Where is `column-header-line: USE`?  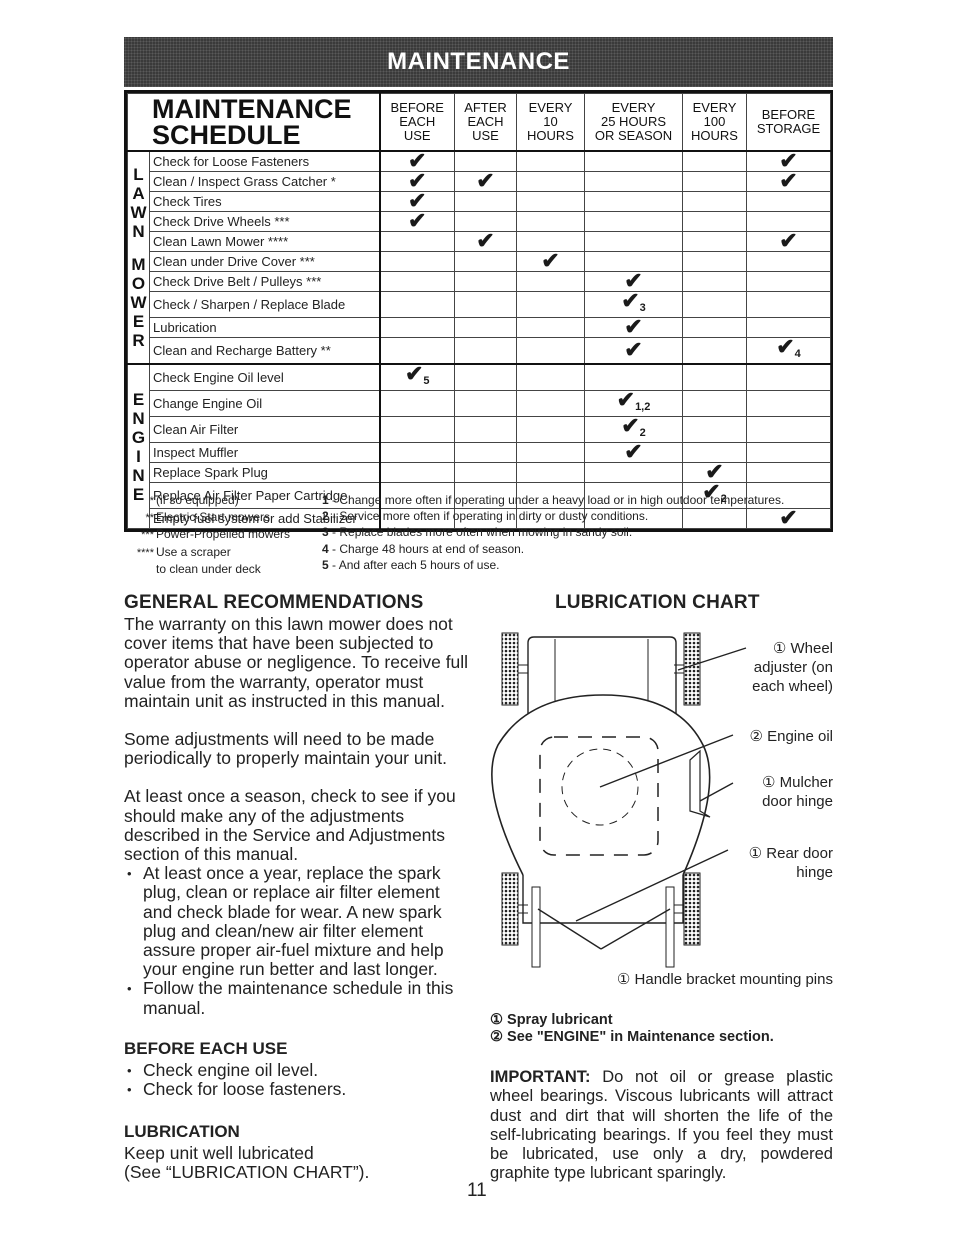 column-header-line: USE is located at coordinates (485, 135).